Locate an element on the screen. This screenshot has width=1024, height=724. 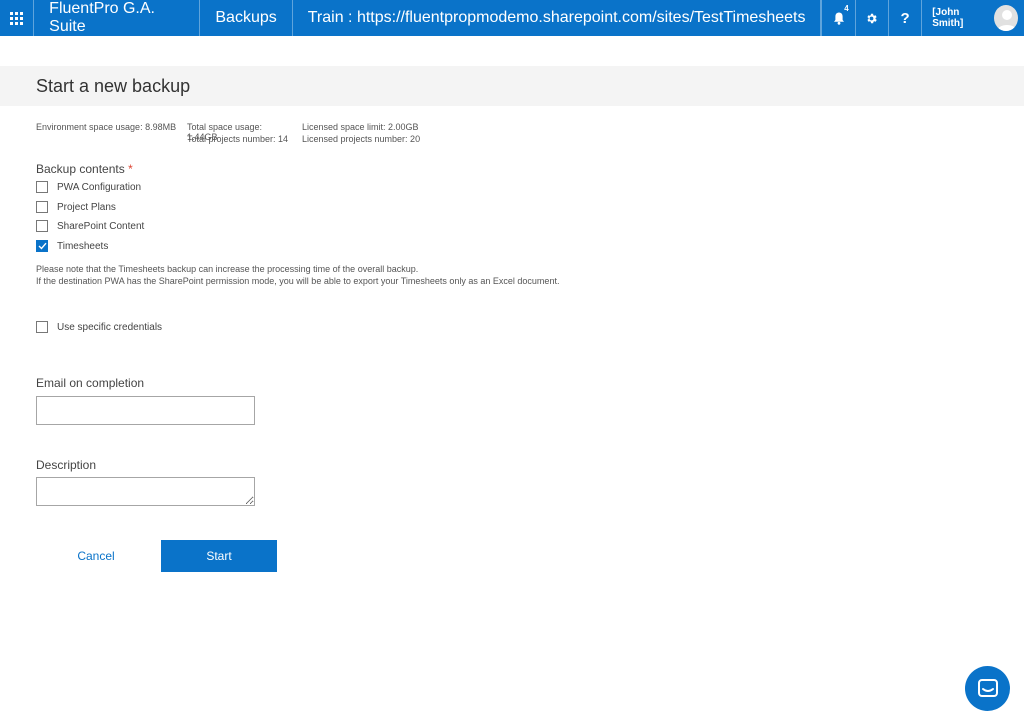
email-field is located at coordinates (145, 410).